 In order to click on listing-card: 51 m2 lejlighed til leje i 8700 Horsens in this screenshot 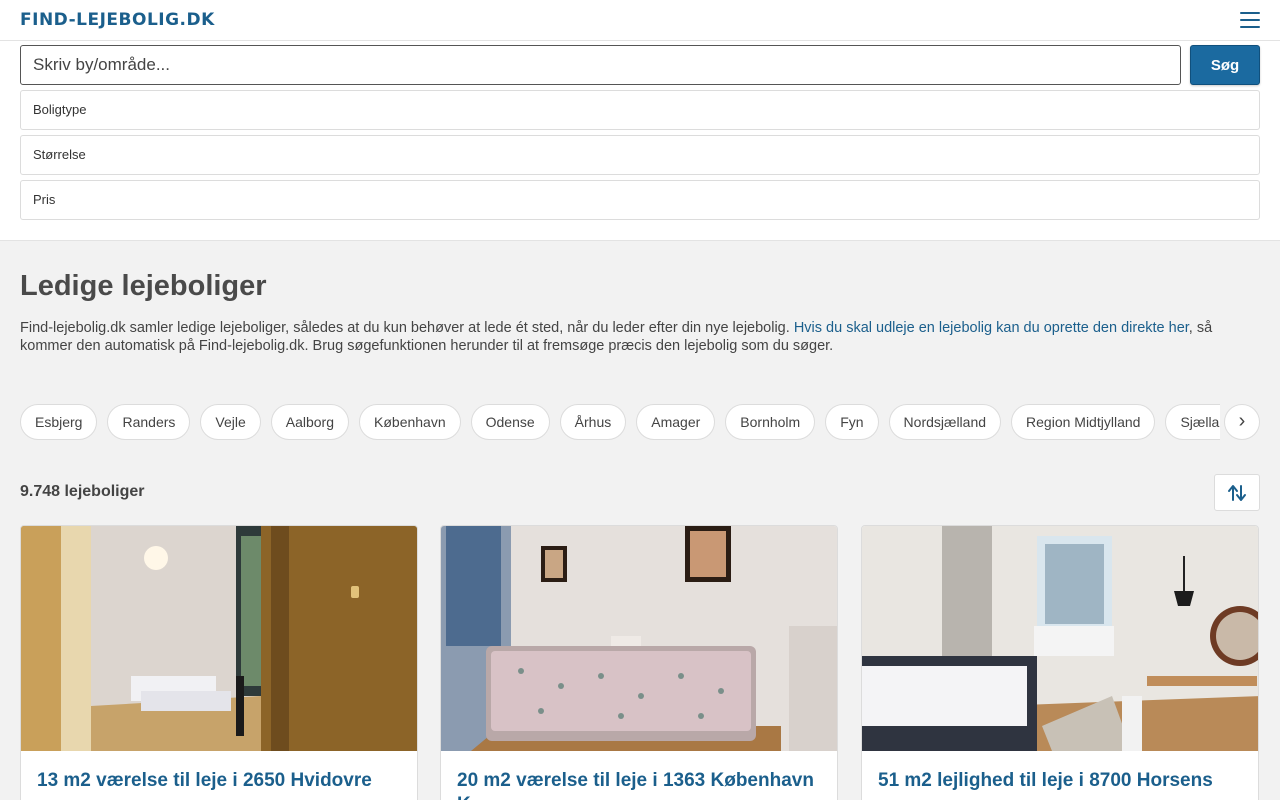, I will do `click(1060, 662)`.